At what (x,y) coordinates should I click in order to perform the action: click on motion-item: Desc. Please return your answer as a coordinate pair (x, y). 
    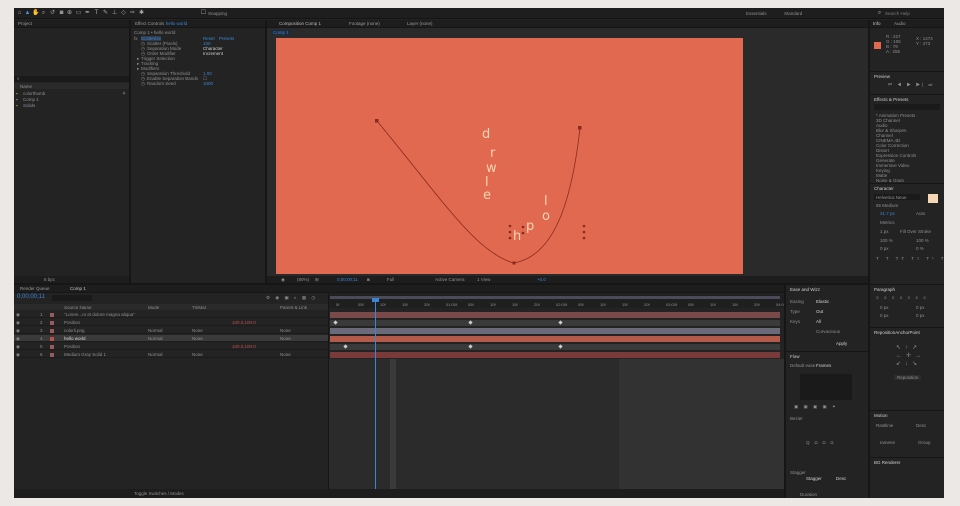
    Looking at the image, I should click on (921, 425).